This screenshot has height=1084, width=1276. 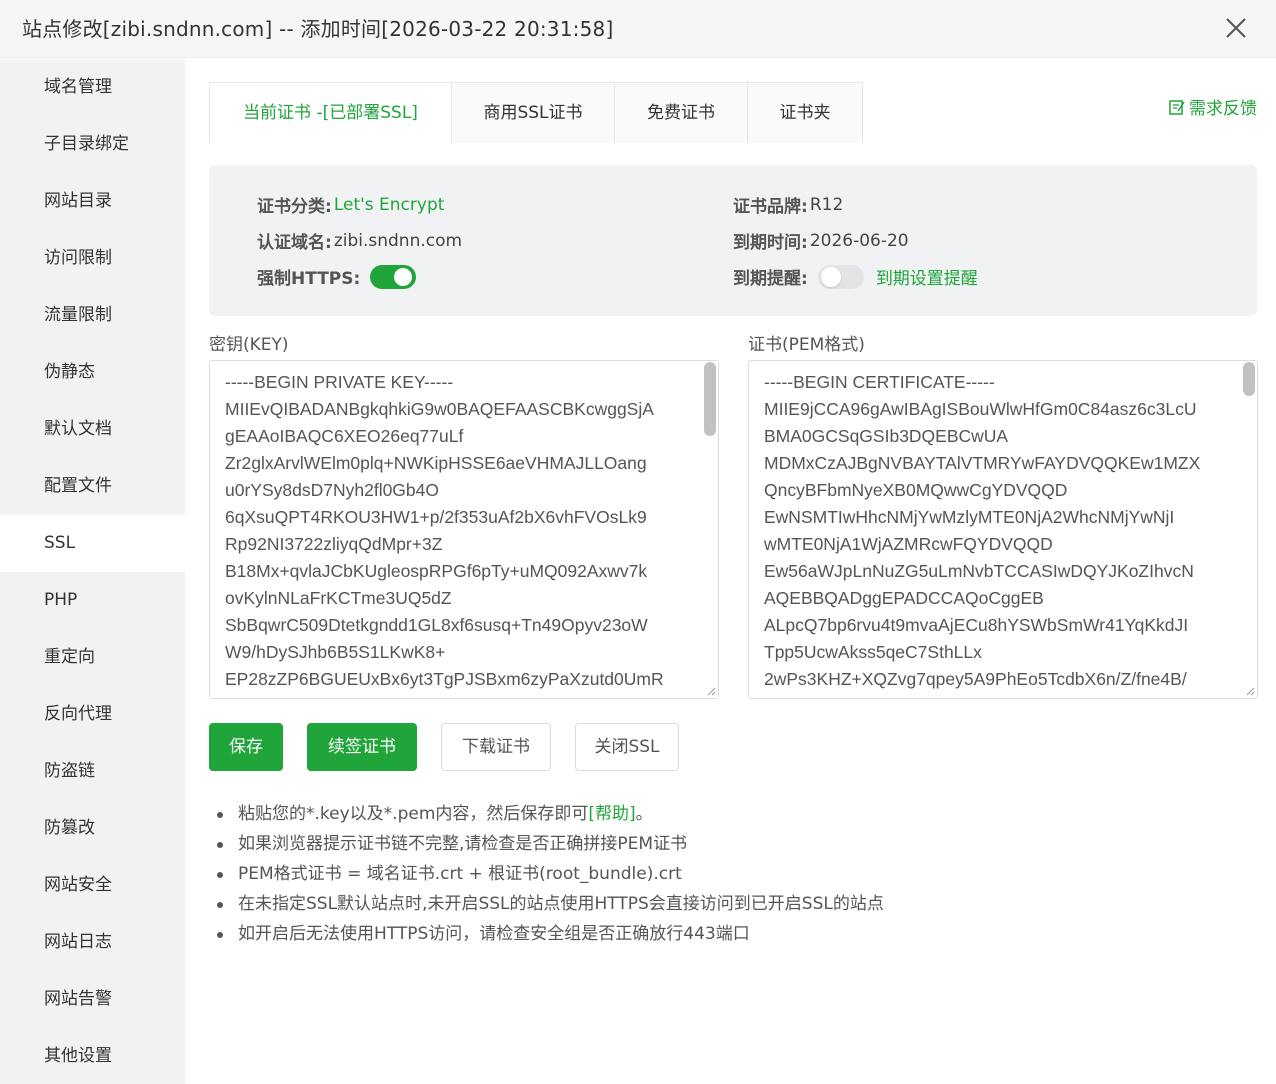 I want to click on close-icon, so click(x=1236, y=28).